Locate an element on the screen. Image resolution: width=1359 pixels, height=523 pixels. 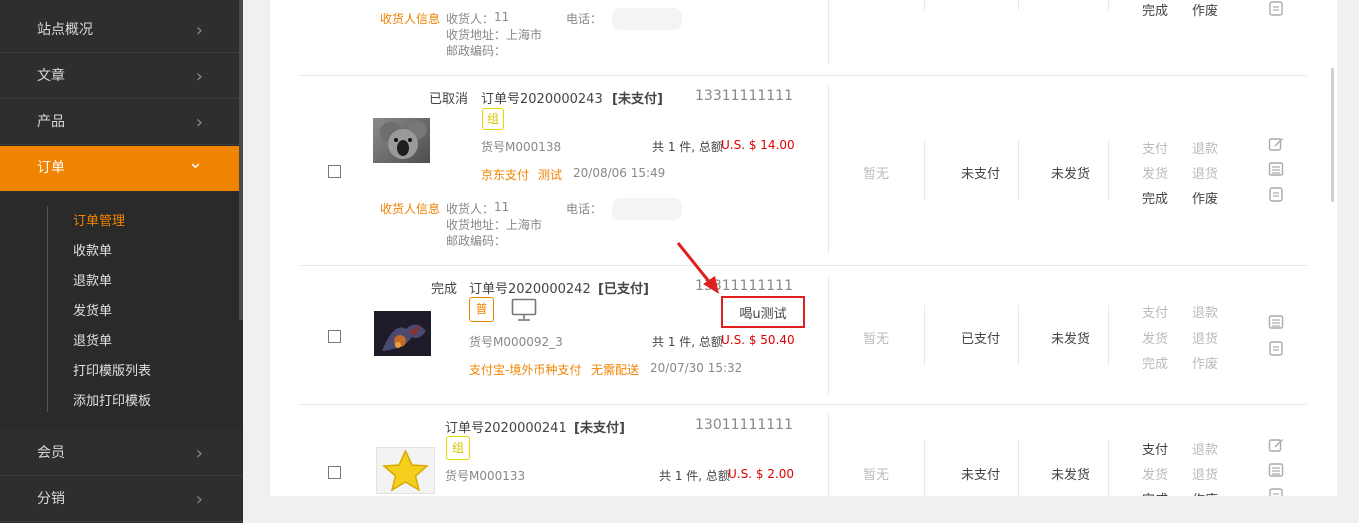
annotation-box: 喝u测试 is located at coordinates (763, 312).